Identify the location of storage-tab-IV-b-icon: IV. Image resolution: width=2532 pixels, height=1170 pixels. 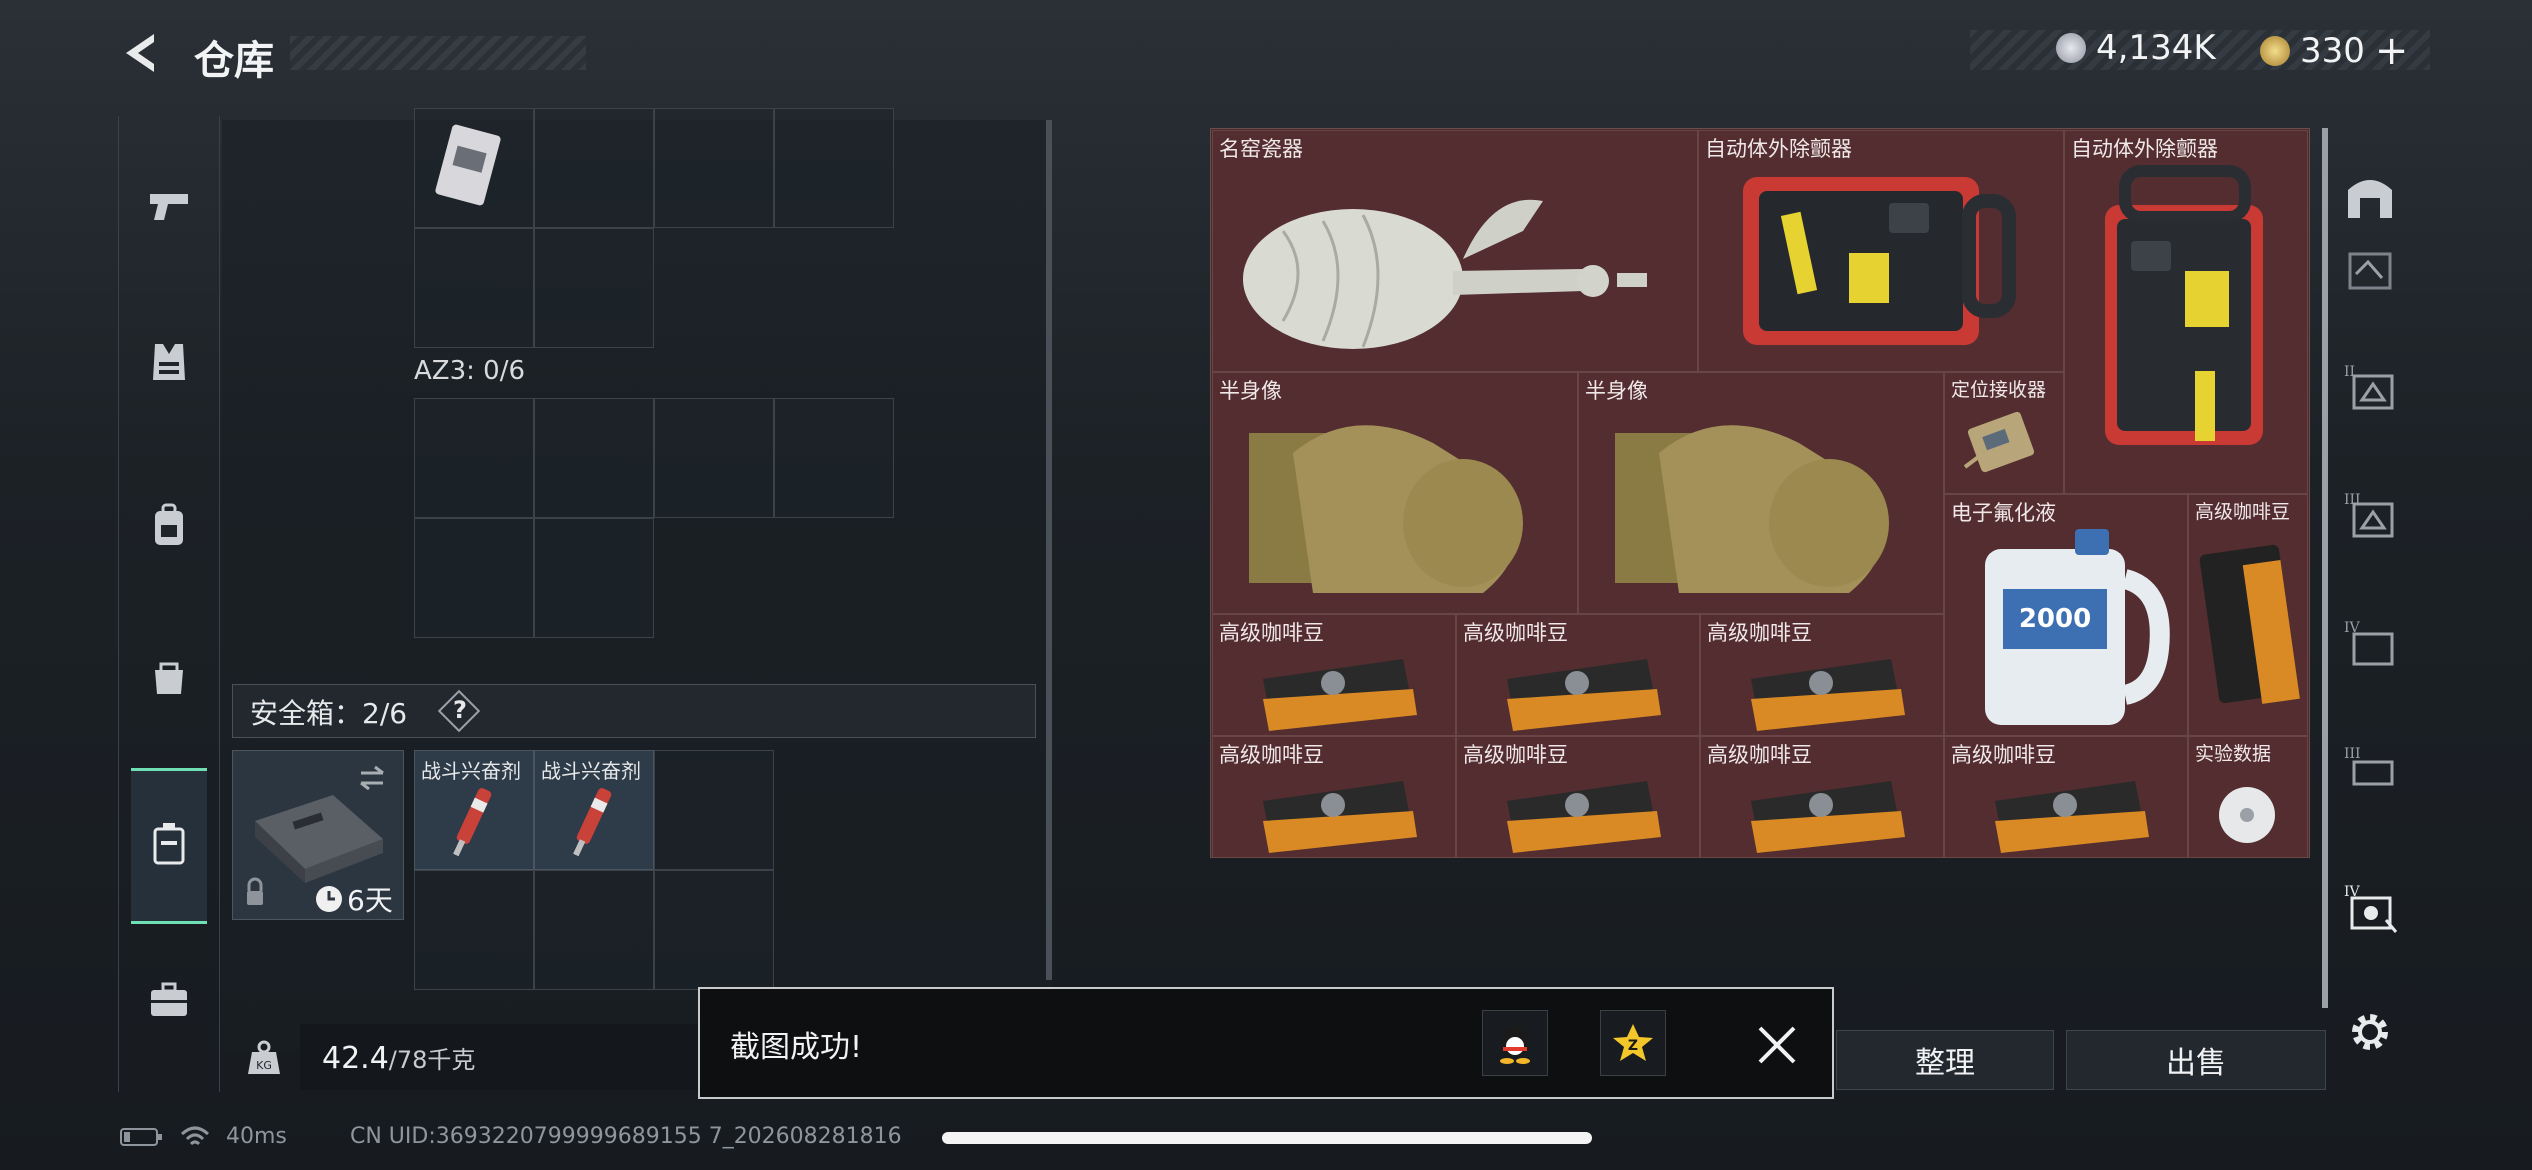
(2370, 908).